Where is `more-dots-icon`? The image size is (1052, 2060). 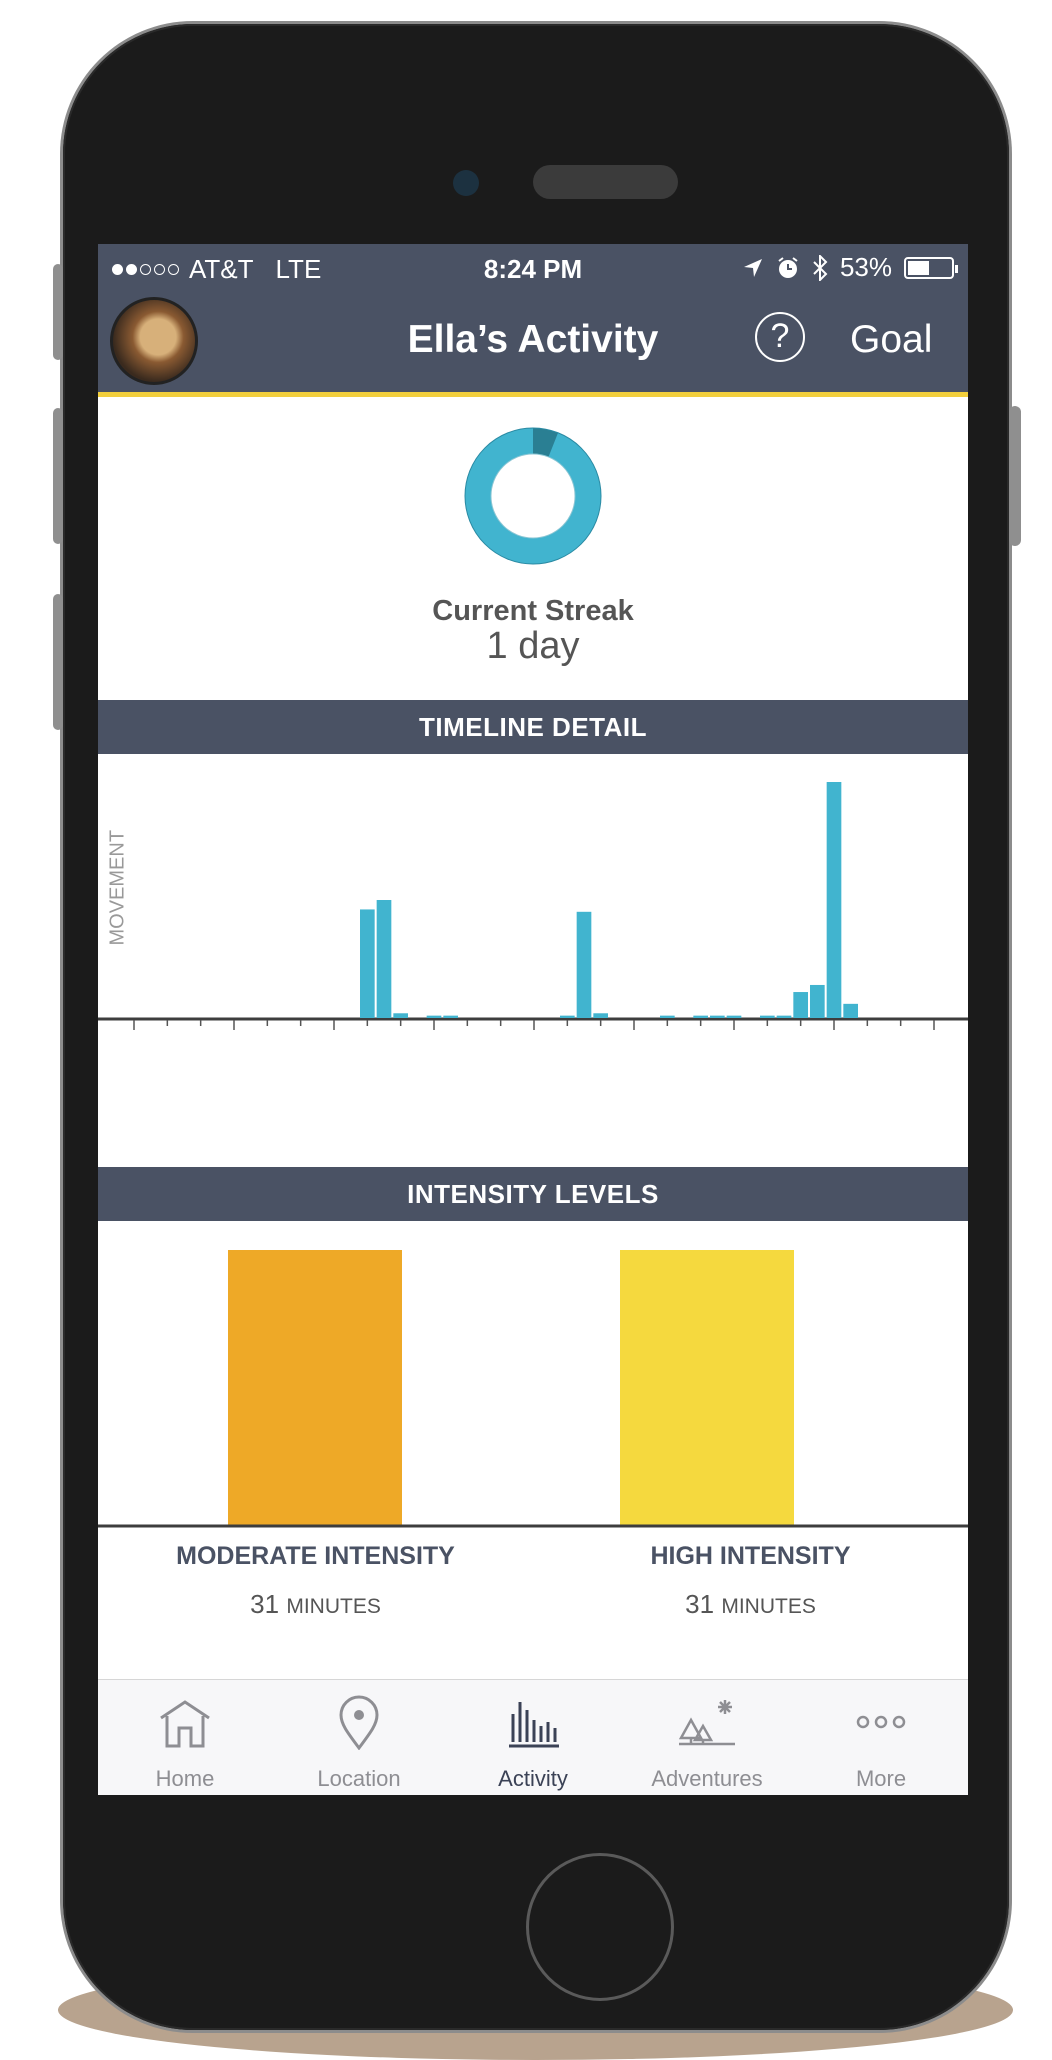
more-dots-icon is located at coordinates (881, 1722).